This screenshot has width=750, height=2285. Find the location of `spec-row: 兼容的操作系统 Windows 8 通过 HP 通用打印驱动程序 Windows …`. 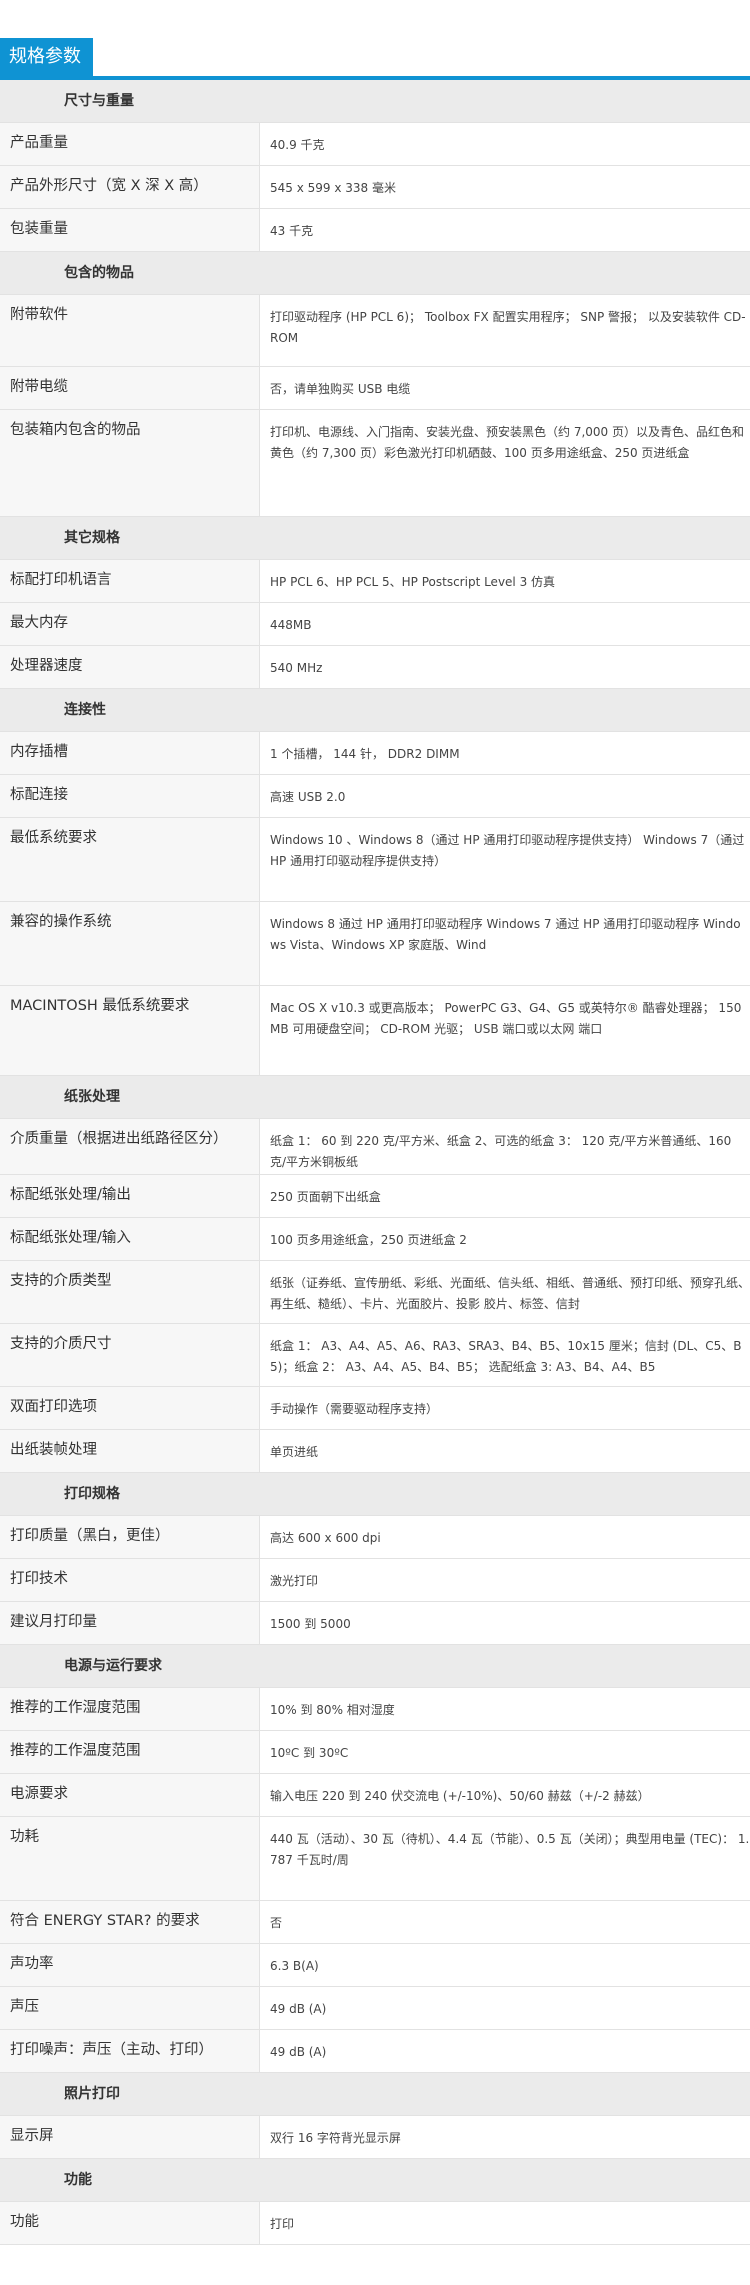

spec-row: 兼容的操作系统 Windows 8 通过 HP 通用打印驱动程序 Windows … is located at coordinates (375, 944).